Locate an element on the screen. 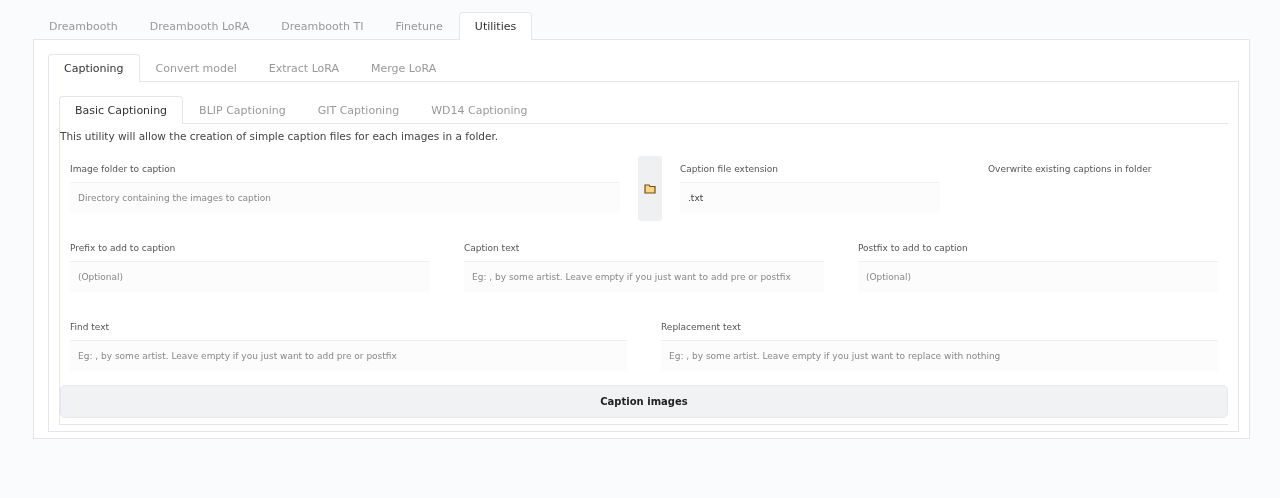  caption-button: Caption images is located at coordinates (644, 401).